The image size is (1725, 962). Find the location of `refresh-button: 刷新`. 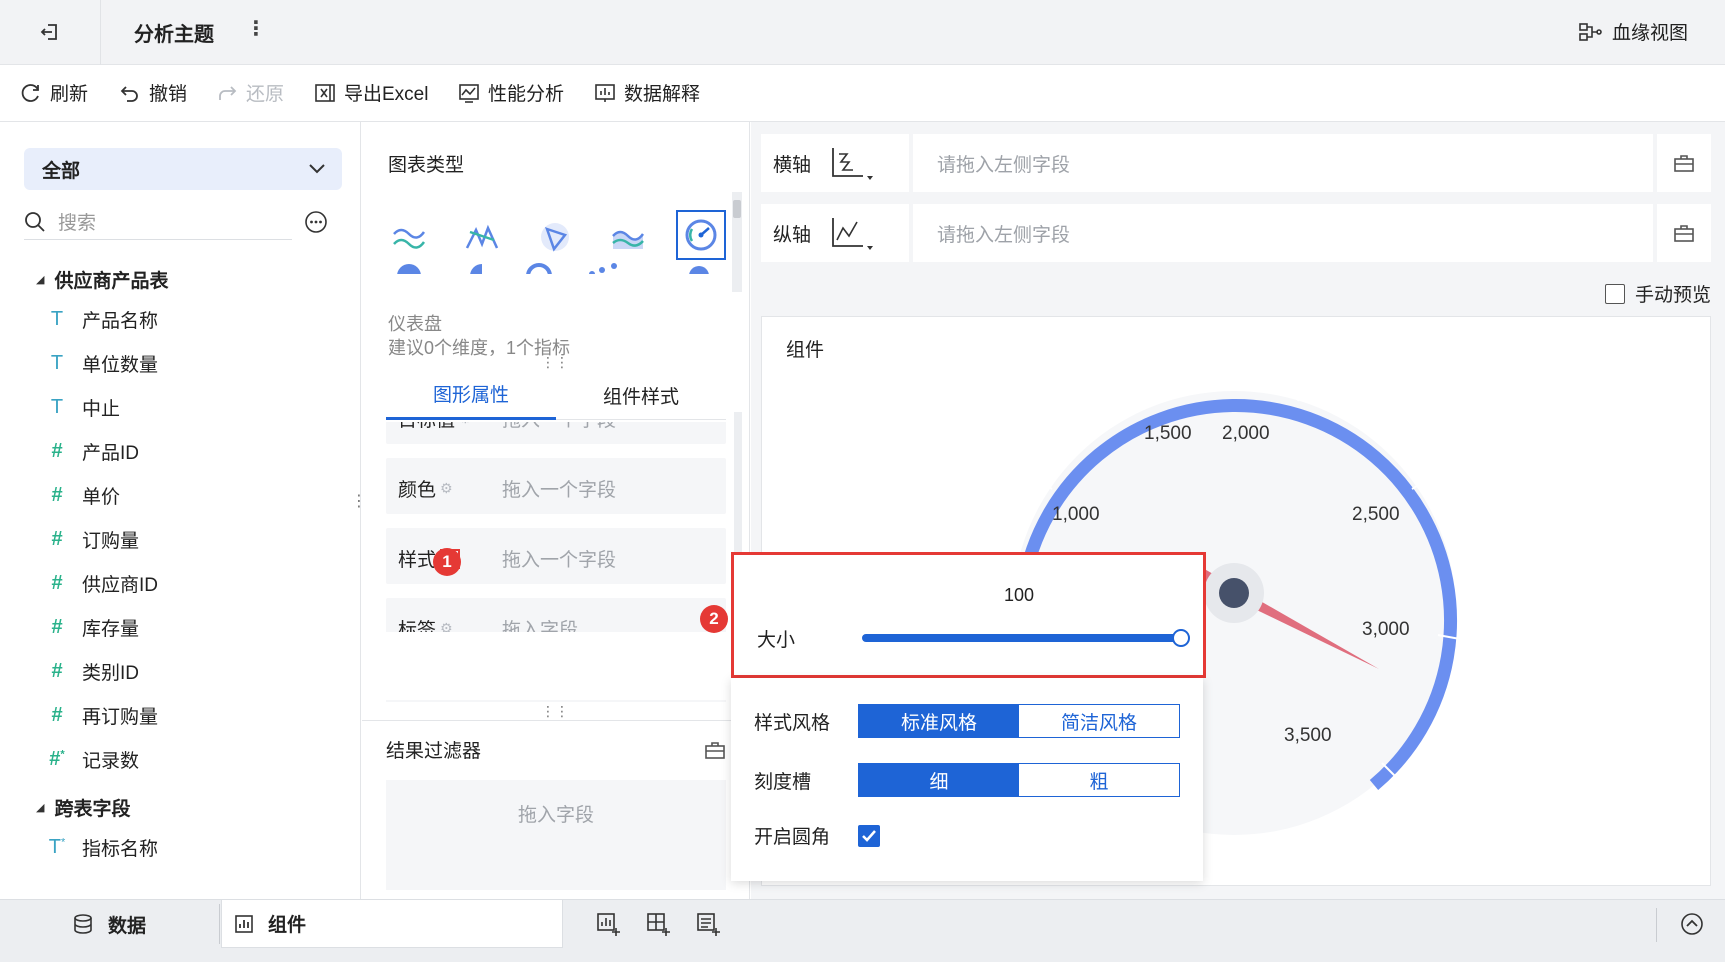

refresh-button: 刷新 is located at coordinates (54, 92).